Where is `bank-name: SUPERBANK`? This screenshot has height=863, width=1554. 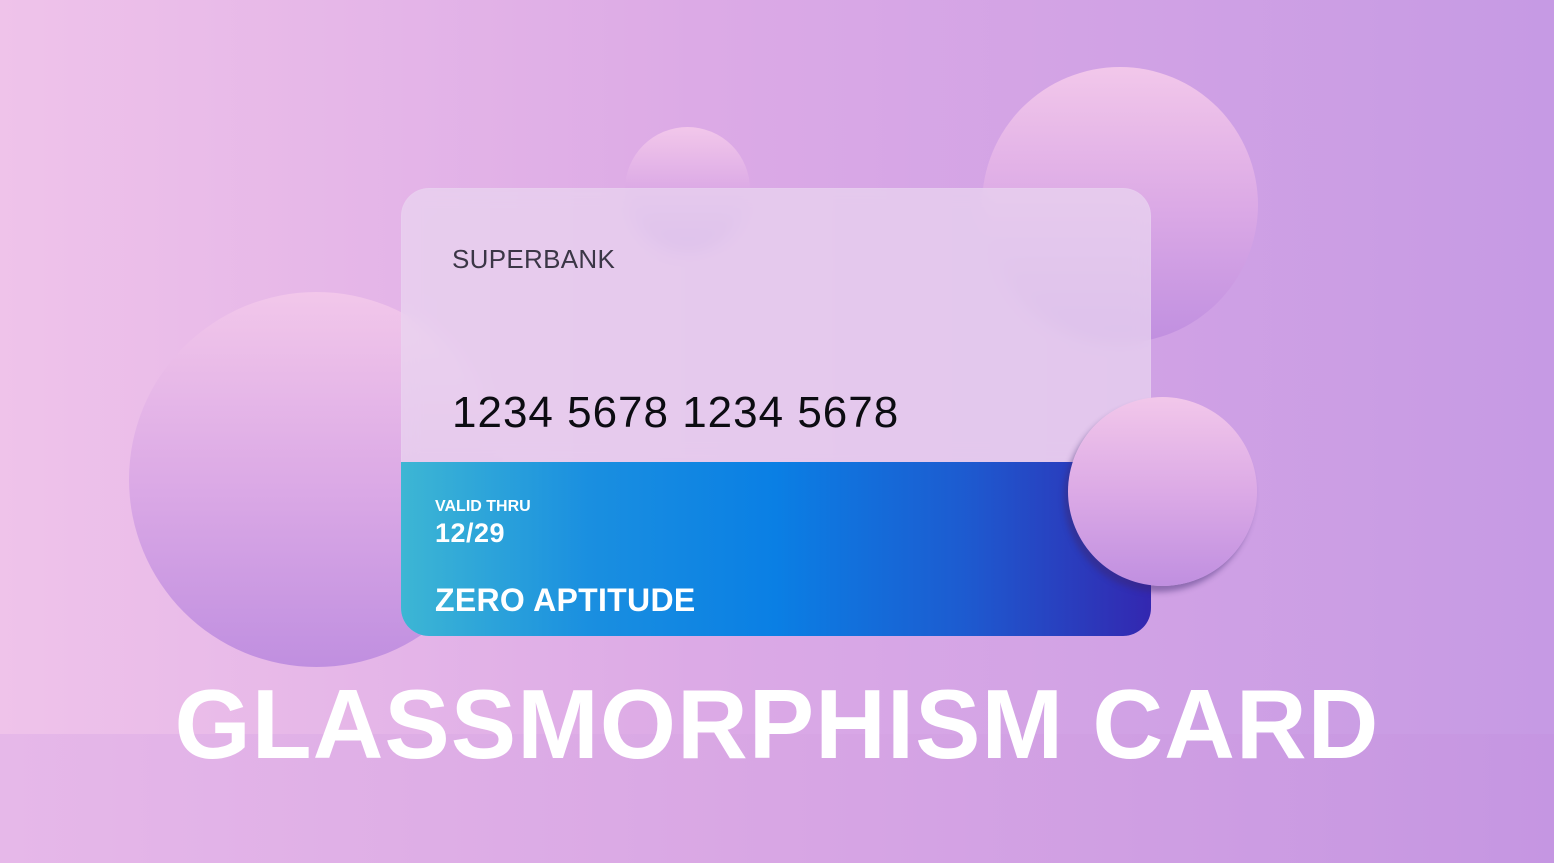 bank-name: SUPERBANK is located at coordinates (534, 259).